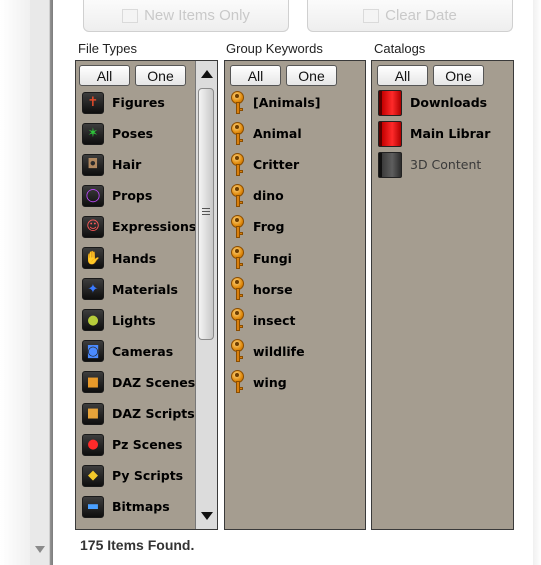 This screenshot has width=541, height=565. What do you see at coordinates (141, 507) in the screenshot?
I see `file-type-label: Bitmaps` at bounding box center [141, 507].